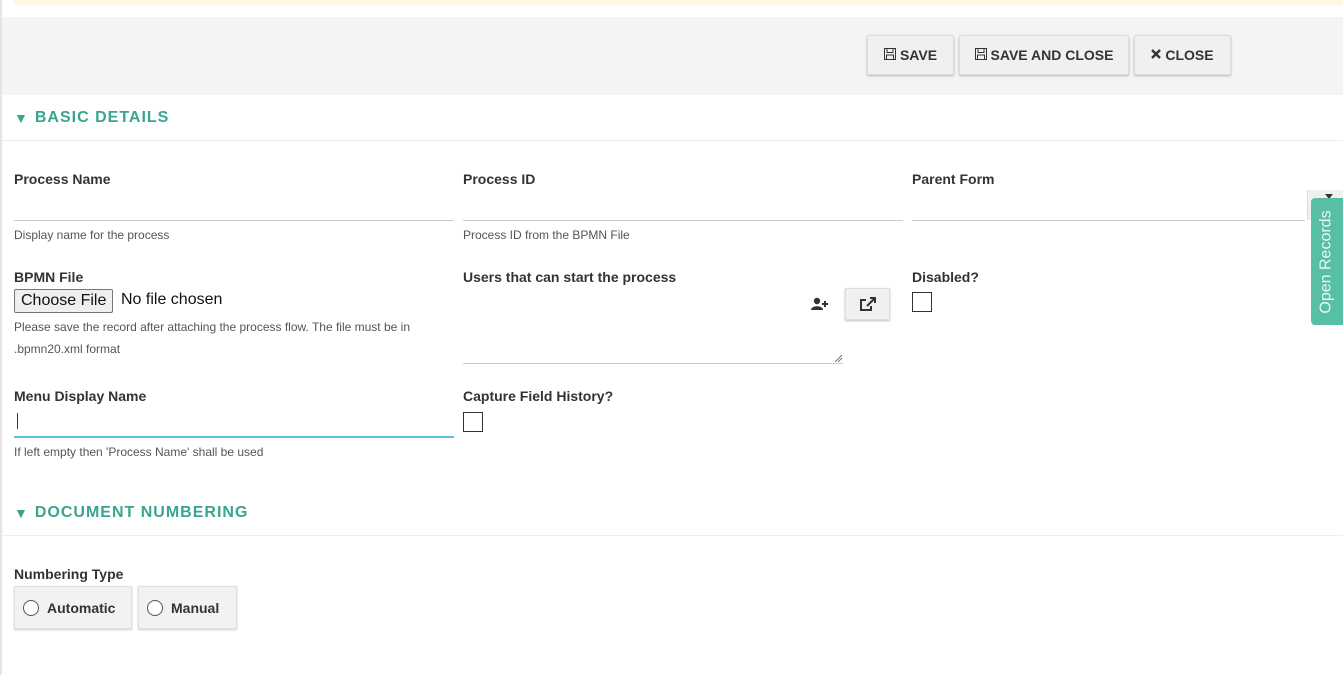 This screenshot has height=675, width=1343. Describe the element at coordinates (1189, 55) in the screenshot. I see `close-label: CLOSE` at that location.